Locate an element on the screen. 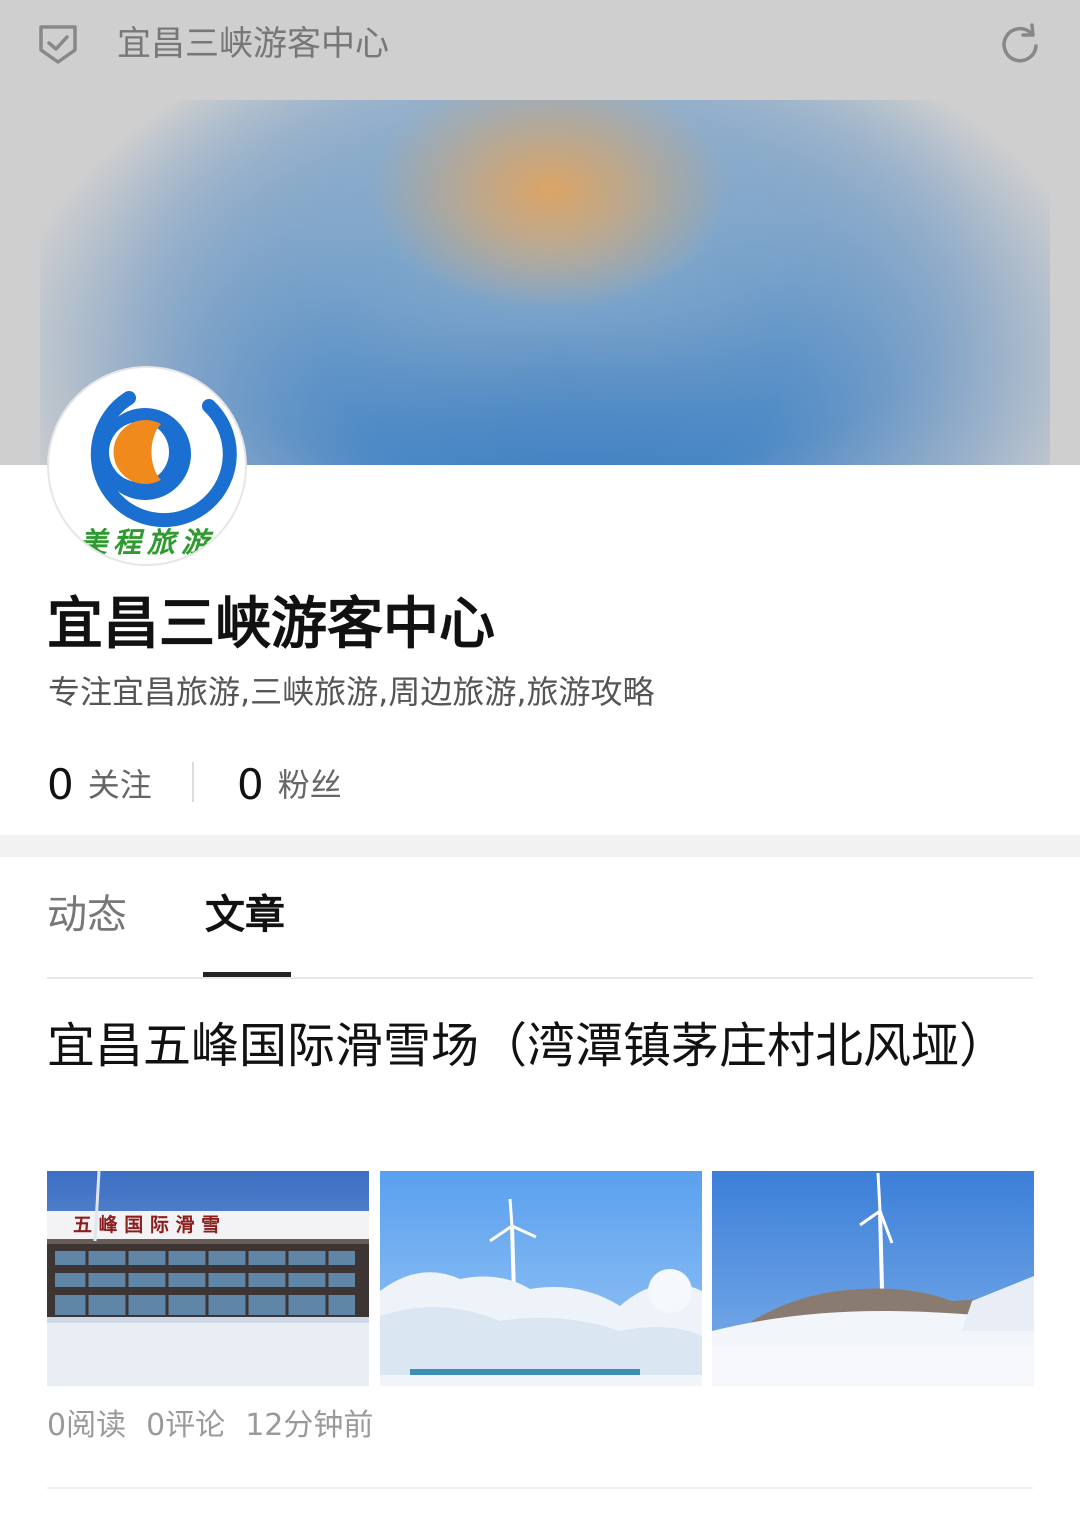 The width and height of the screenshot is (1080, 1529). tab-bar: 动态 文章 is located at coordinates (540, 918).